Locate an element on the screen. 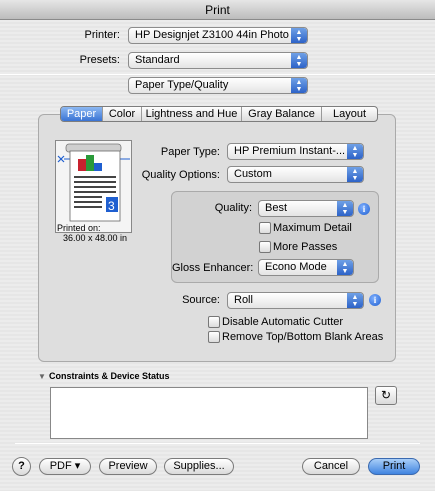 The width and height of the screenshot is (435, 491). quality-options-label: Quality Options: is located at coordinates (180, 175).